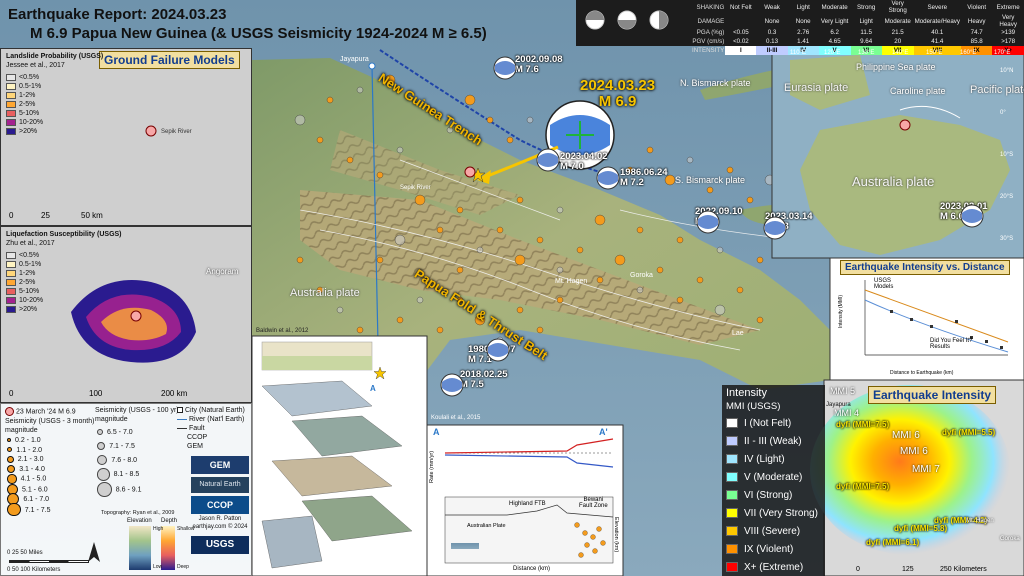 The image size is (1024, 576). Describe the element at coordinates (140, 548) in the screenshot. I see `elevation-ramp` at that location.